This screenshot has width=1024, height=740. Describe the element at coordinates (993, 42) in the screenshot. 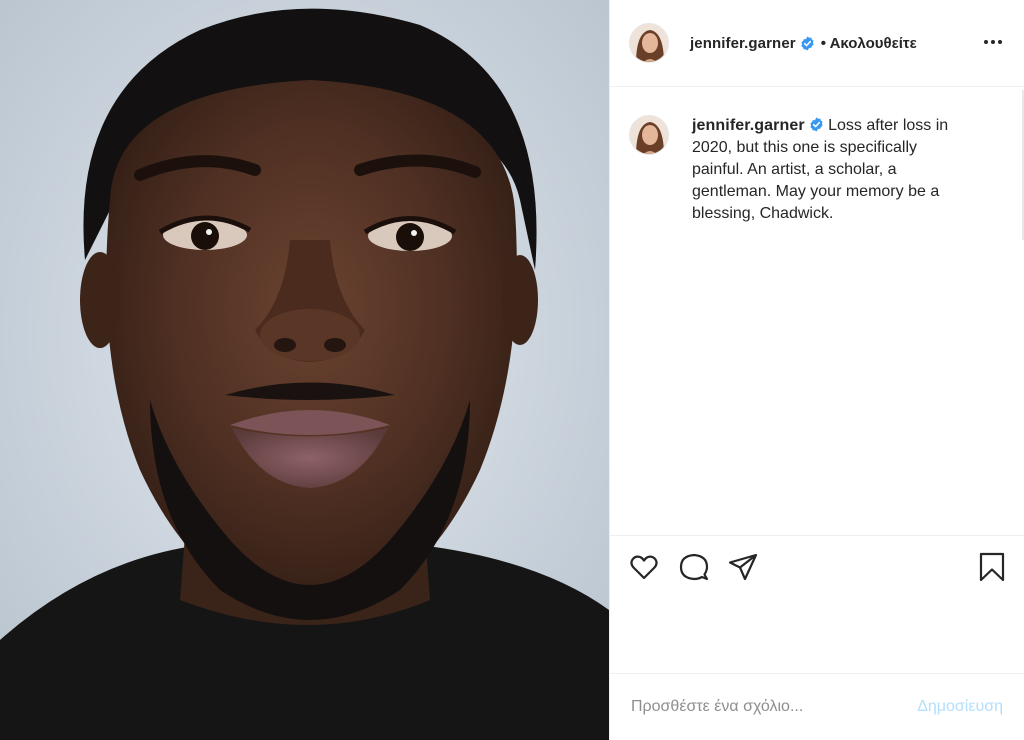

I see `more-options-icon` at that location.